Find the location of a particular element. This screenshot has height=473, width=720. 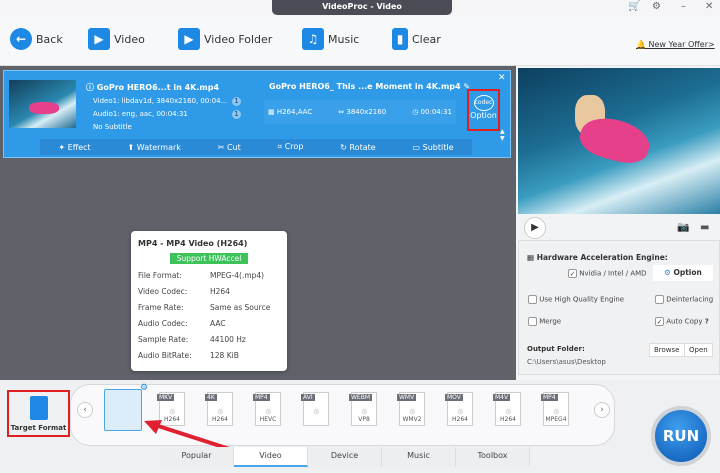

codec-option-button: codec Option is located at coordinates (483, 110).